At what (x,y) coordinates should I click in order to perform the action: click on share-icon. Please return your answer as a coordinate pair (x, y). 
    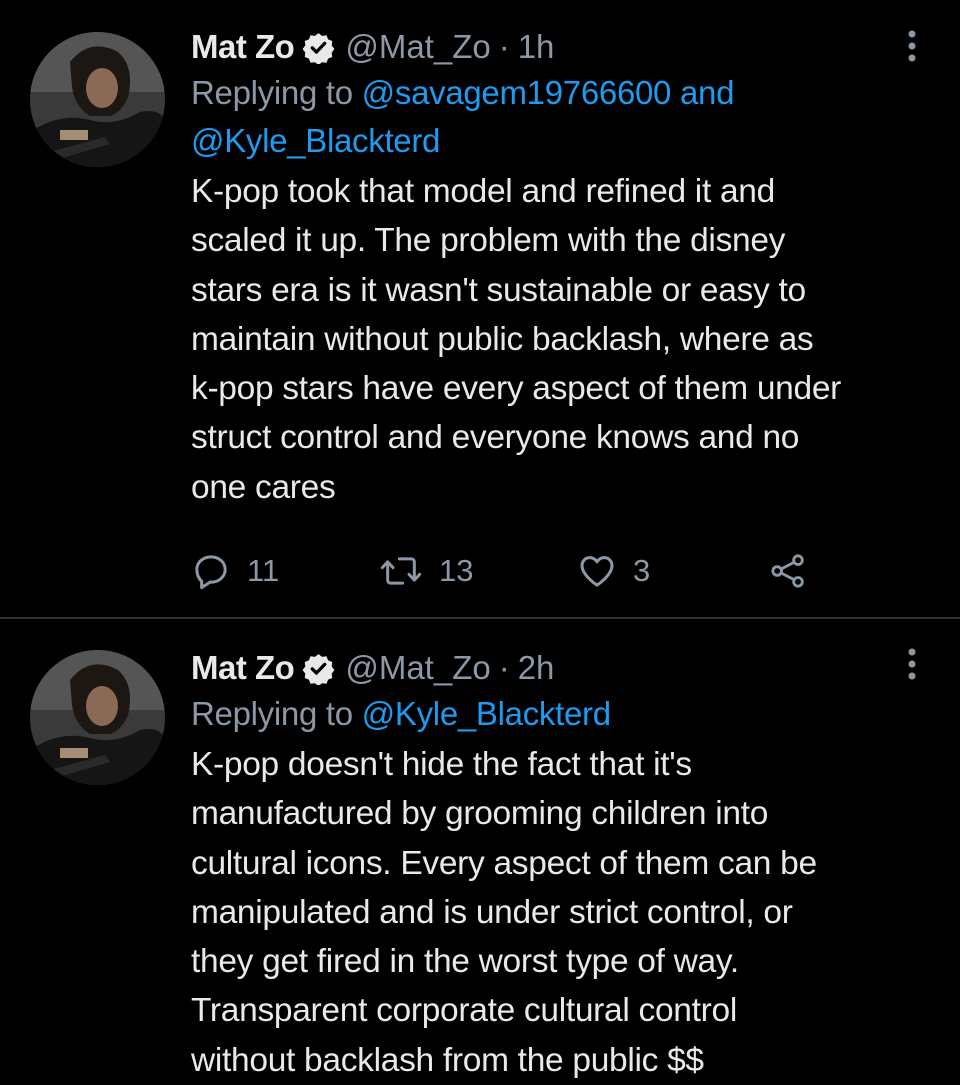
    Looking at the image, I should click on (787, 571).